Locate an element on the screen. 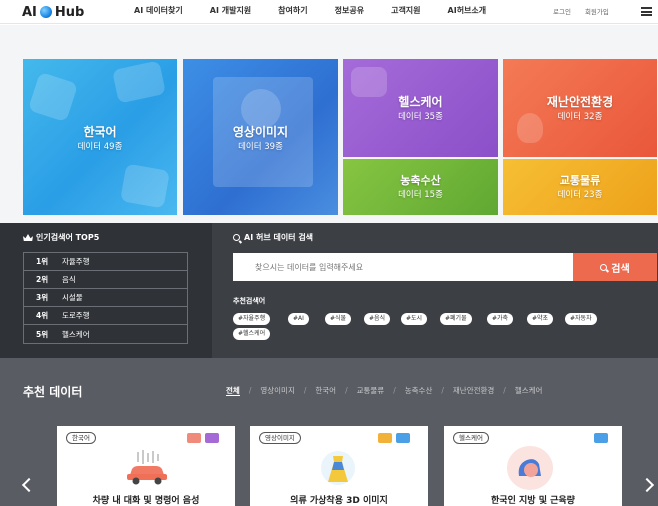 The image size is (658, 506). tag-chip: #음식 is located at coordinates (377, 319).